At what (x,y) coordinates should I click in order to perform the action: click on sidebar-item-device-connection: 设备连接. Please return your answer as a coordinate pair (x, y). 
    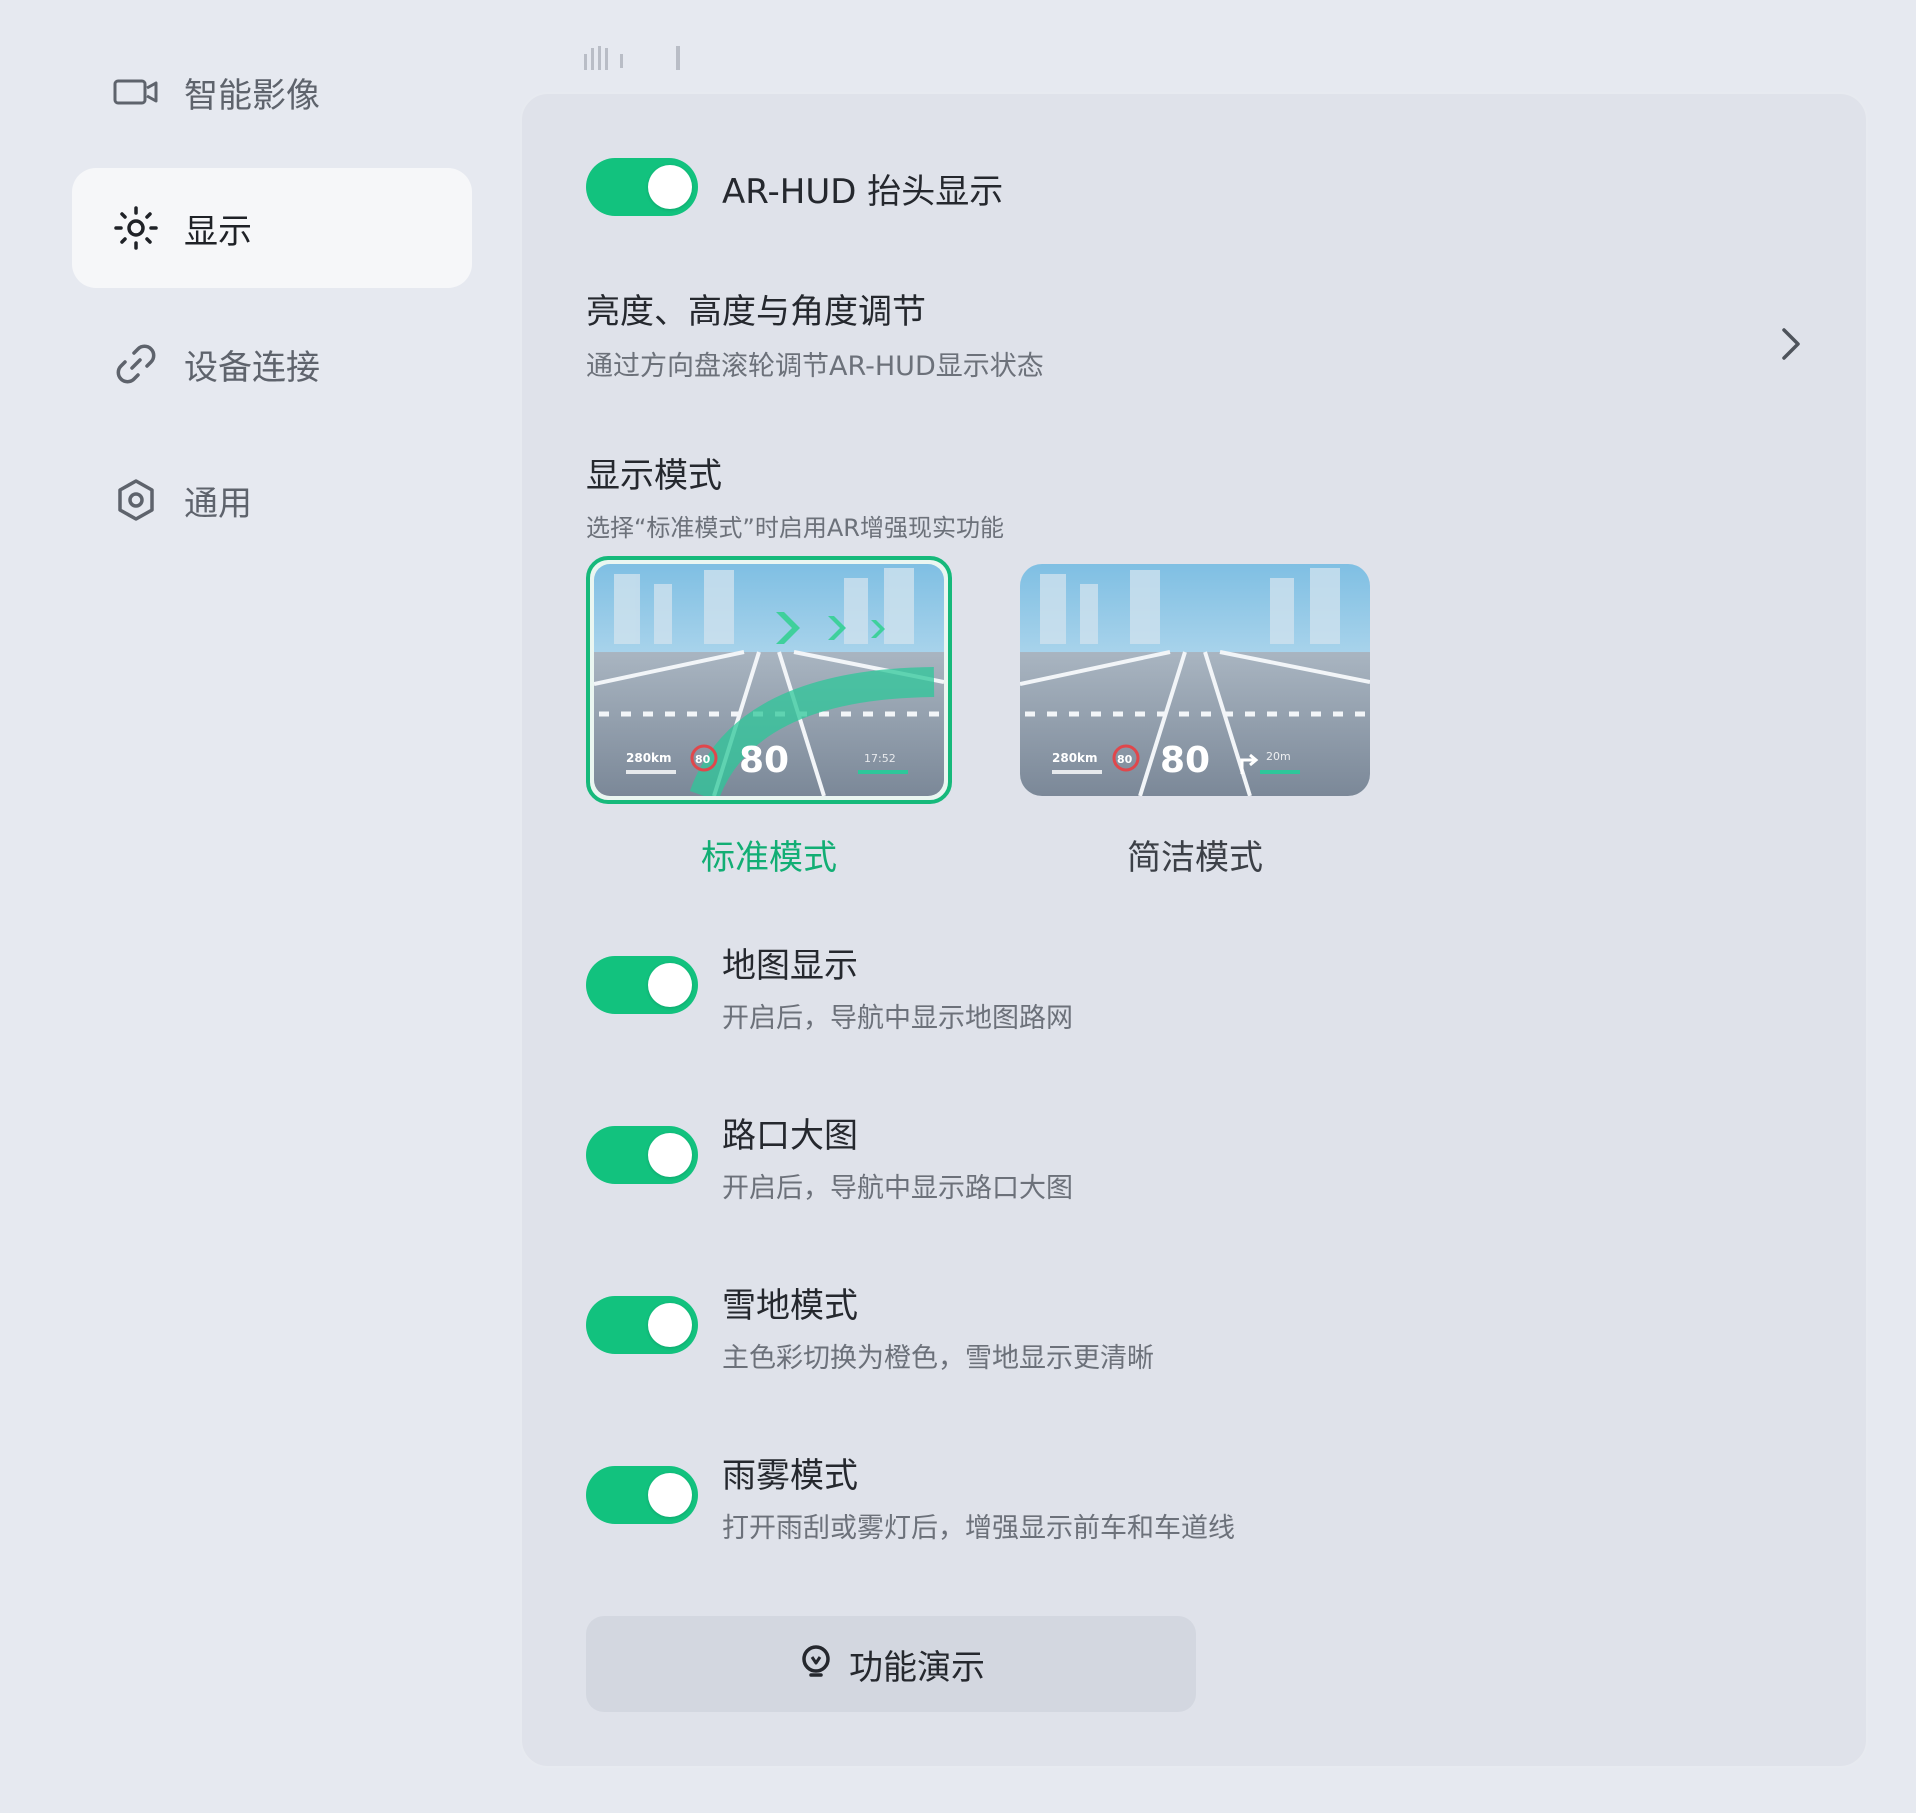
    Looking at the image, I should click on (272, 364).